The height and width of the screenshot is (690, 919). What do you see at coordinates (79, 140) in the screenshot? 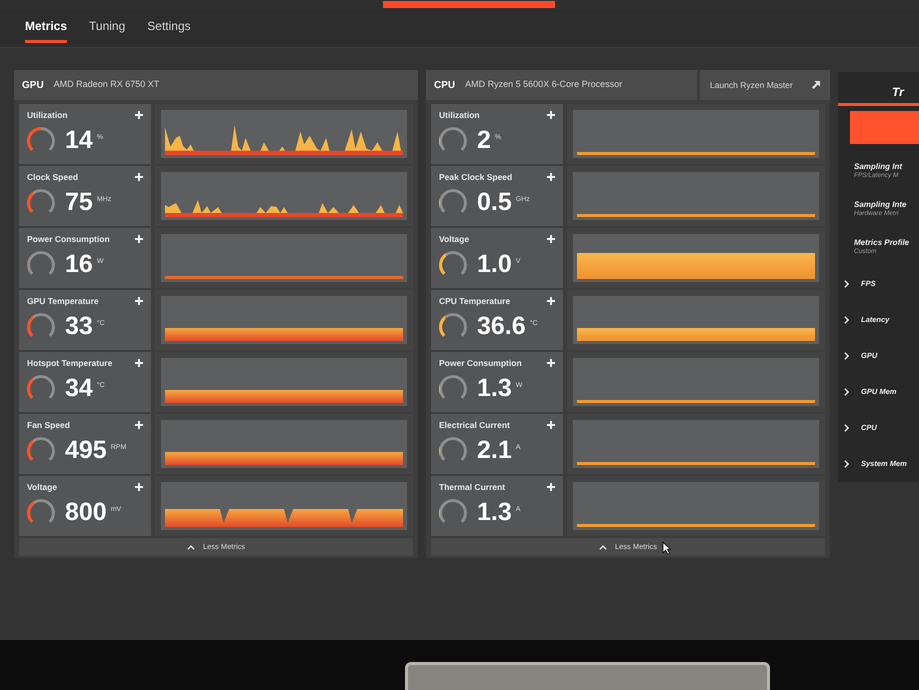
I see `metric-value: 14` at bounding box center [79, 140].